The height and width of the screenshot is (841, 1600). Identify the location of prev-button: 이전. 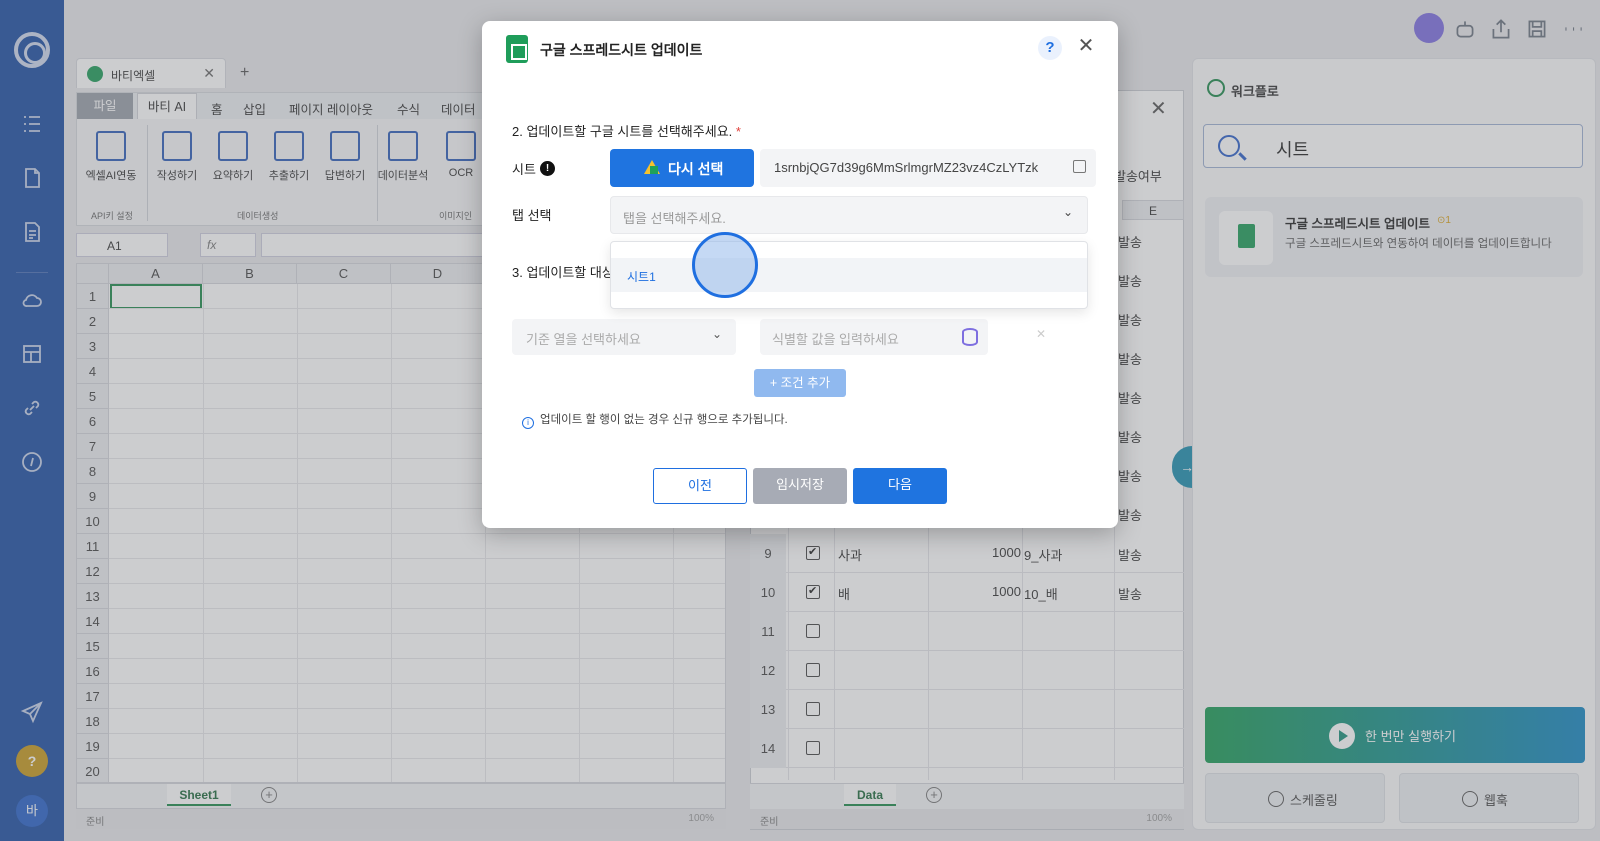
(700, 486).